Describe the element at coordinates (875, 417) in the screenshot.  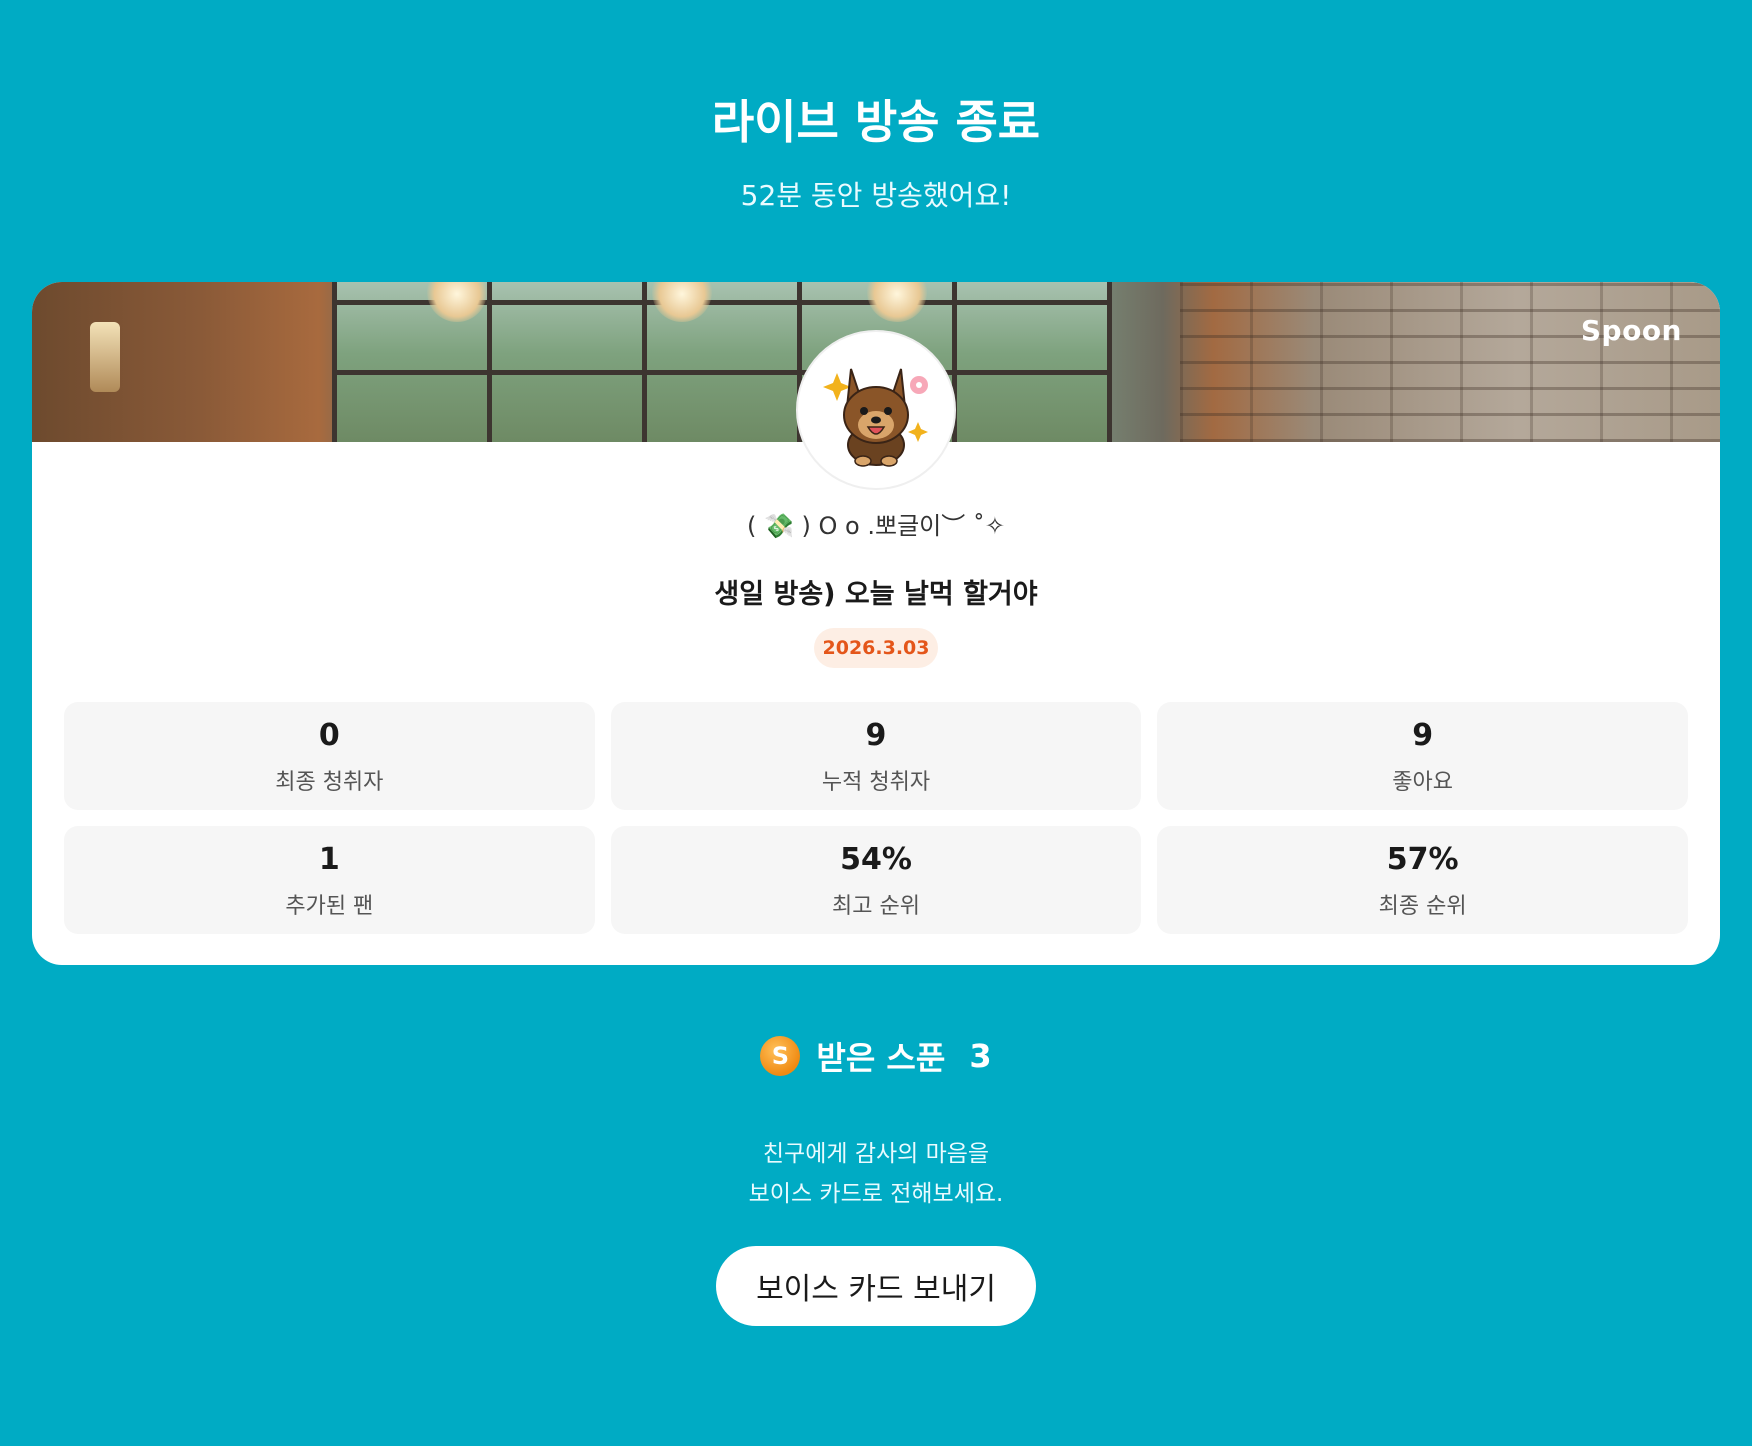
I see `puppy-avatar-icon` at that location.